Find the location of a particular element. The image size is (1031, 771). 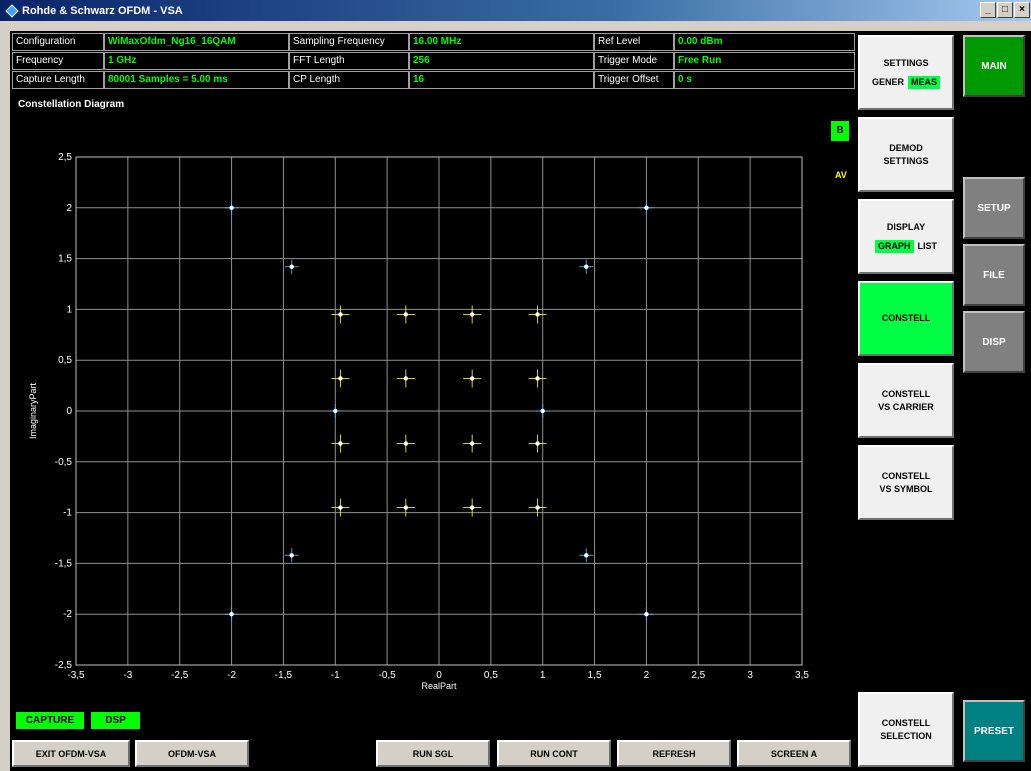

constell-symbol-line1: CONSTELL is located at coordinates (906, 475).